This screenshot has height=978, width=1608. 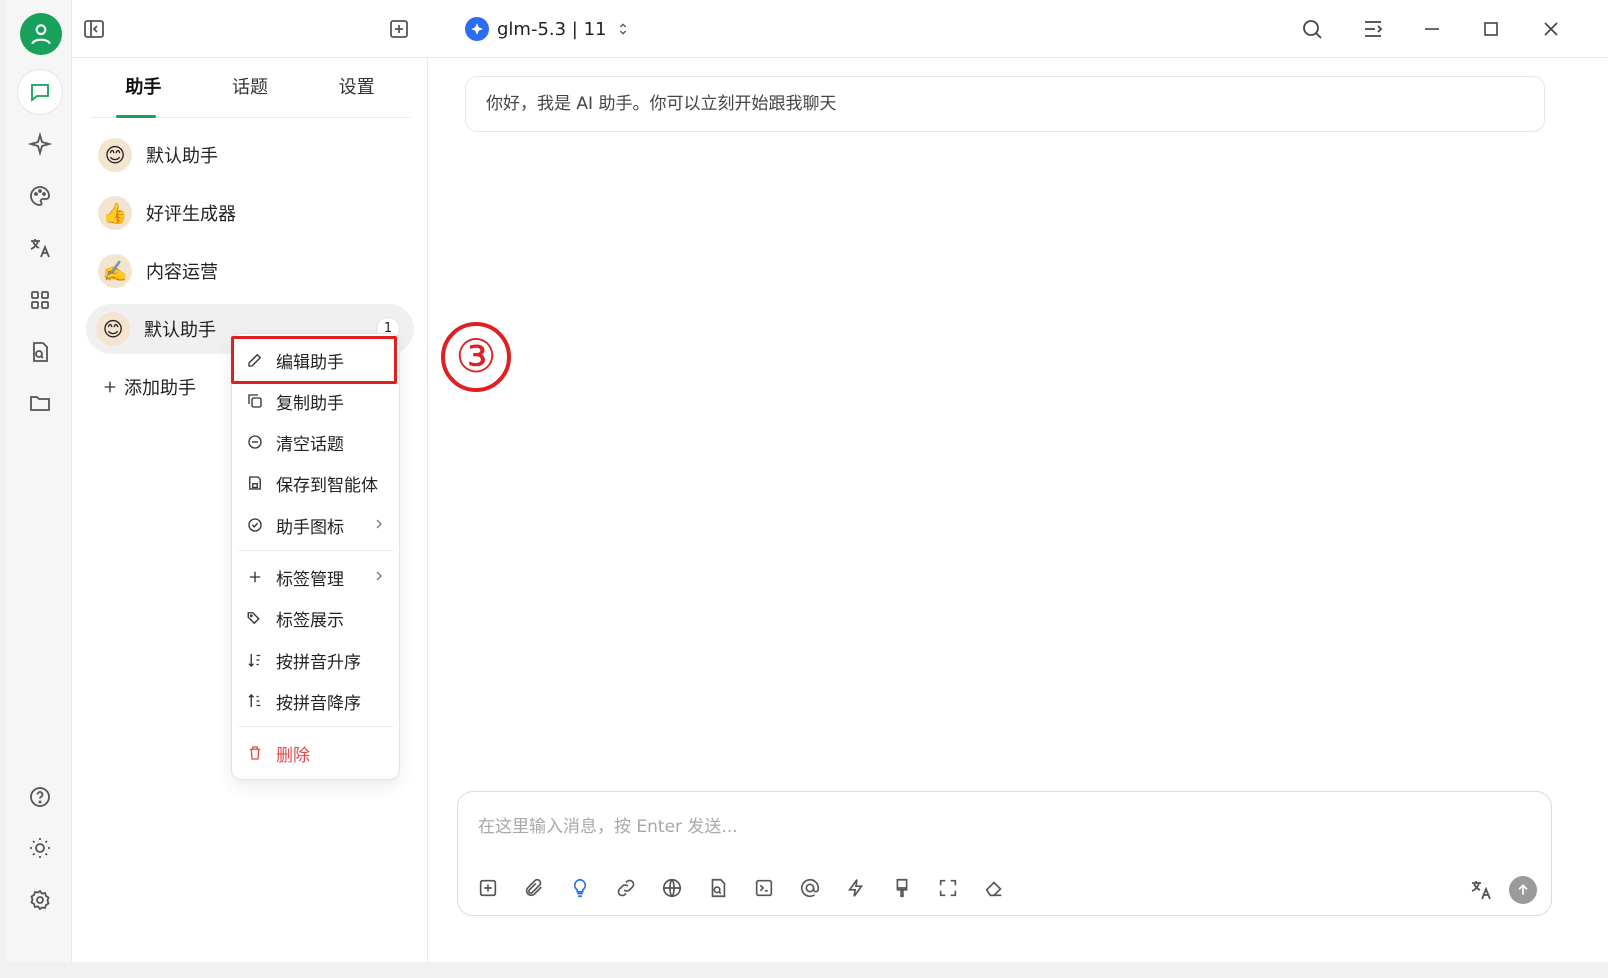 I want to click on chat-nav-button, so click(x=40, y=92).